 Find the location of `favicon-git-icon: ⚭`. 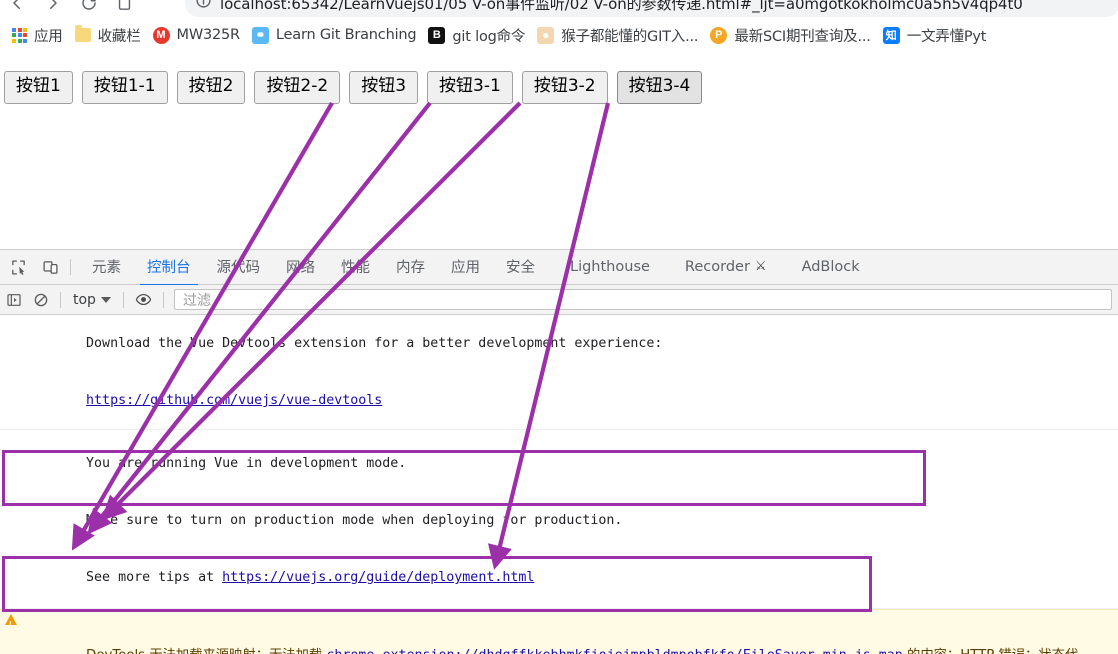

favicon-git-icon: ⚭ is located at coordinates (260, 35).